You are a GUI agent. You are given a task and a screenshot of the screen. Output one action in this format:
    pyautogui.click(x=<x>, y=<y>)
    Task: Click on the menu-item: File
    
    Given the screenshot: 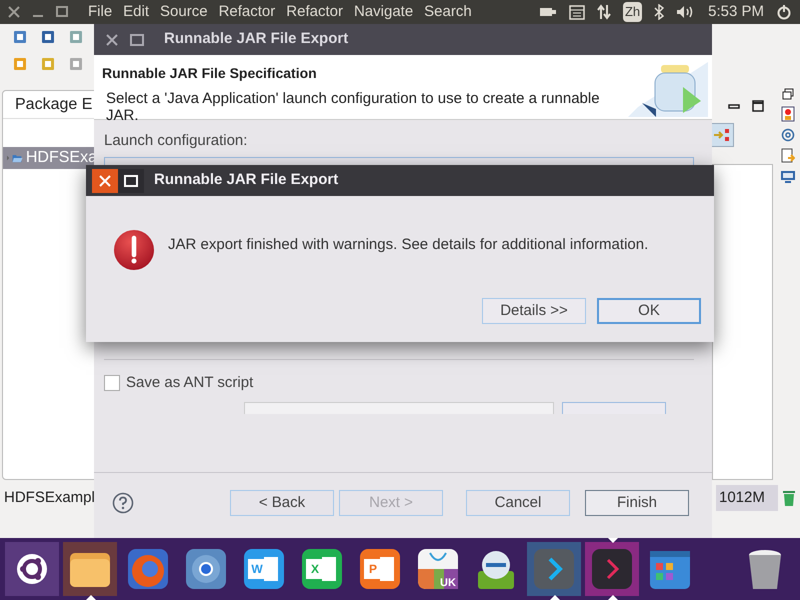 What is the action you would take?
    pyautogui.click(x=100, y=12)
    